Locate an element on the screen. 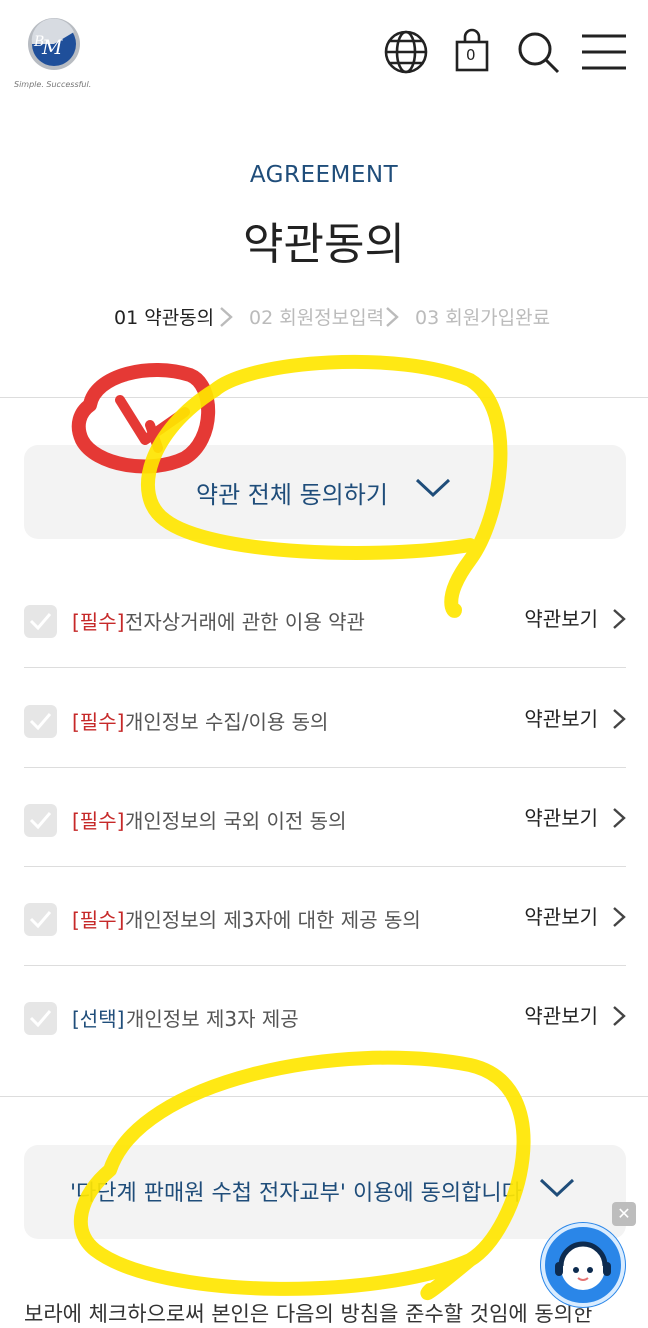 This screenshot has width=648, height=1328. consent-handbook-button: '다단계 판매원 수첩 전자교부' 이용에 동의합니다 is located at coordinates (325, 1192).